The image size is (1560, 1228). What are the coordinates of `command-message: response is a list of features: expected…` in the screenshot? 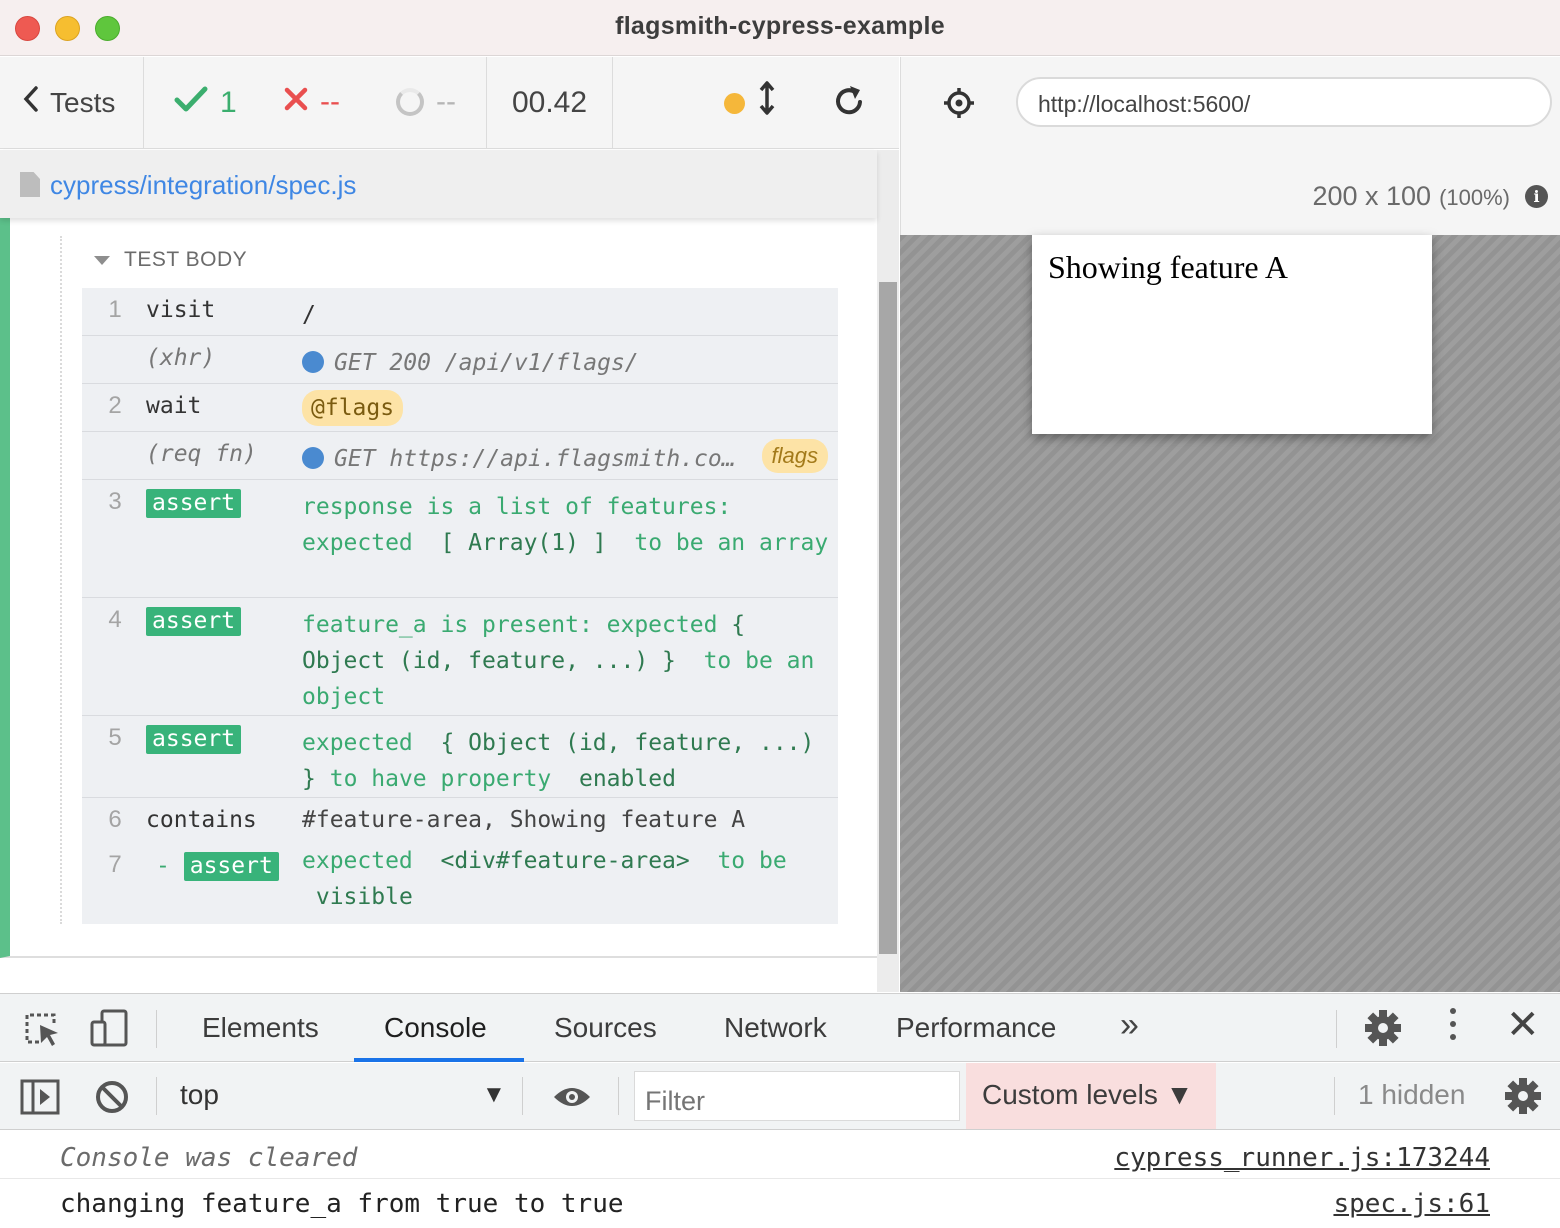 It's located at (567, 525).